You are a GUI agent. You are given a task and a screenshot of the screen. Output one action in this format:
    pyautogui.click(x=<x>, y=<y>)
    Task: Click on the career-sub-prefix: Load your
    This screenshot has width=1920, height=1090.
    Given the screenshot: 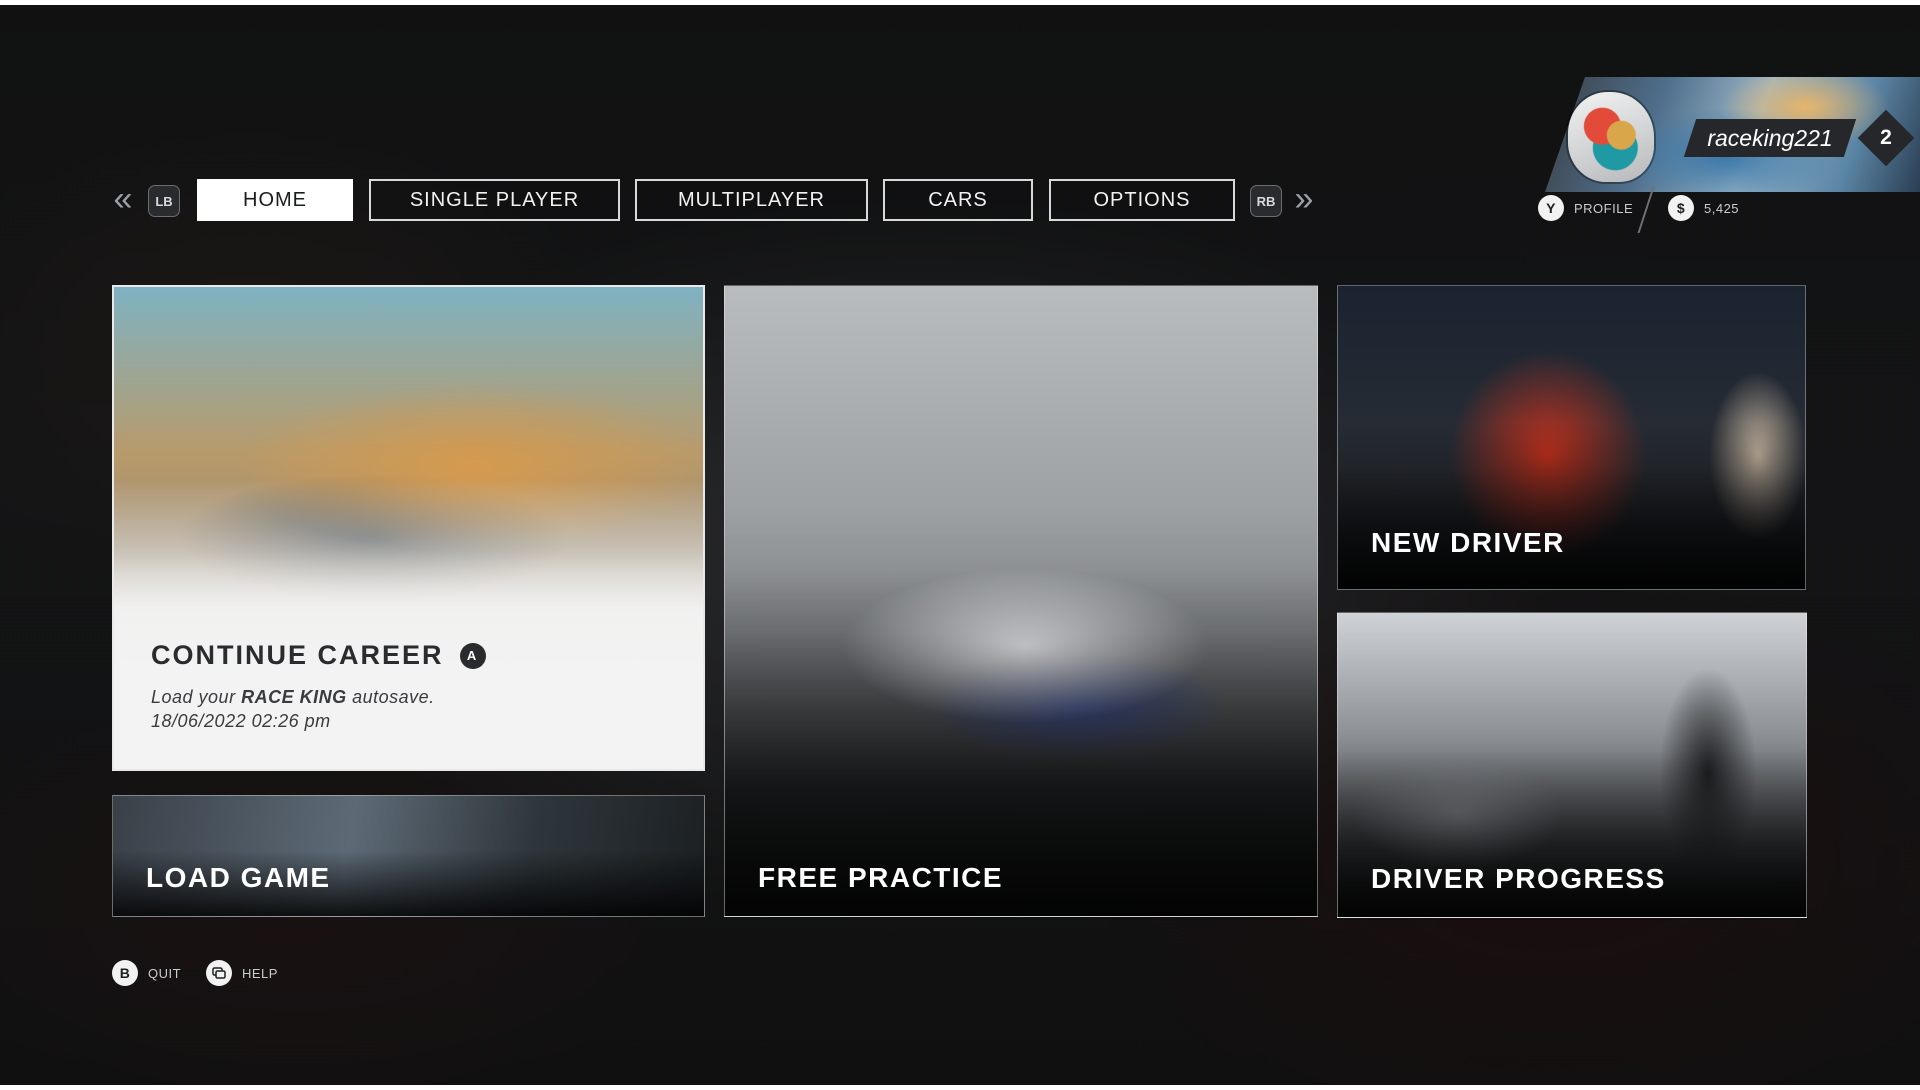 What is the action you would take?
    pyautogui.click(x=193, y=697)
    